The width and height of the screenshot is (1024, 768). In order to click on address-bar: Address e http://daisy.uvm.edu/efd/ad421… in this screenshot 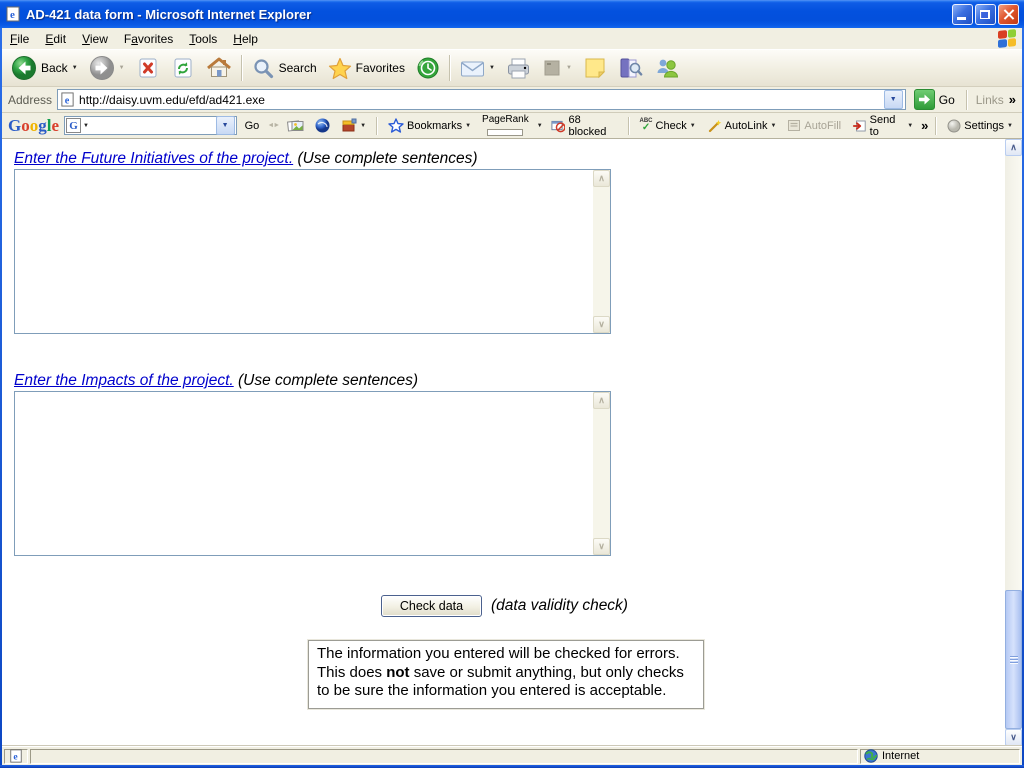, I will do `click(512, 100)`.